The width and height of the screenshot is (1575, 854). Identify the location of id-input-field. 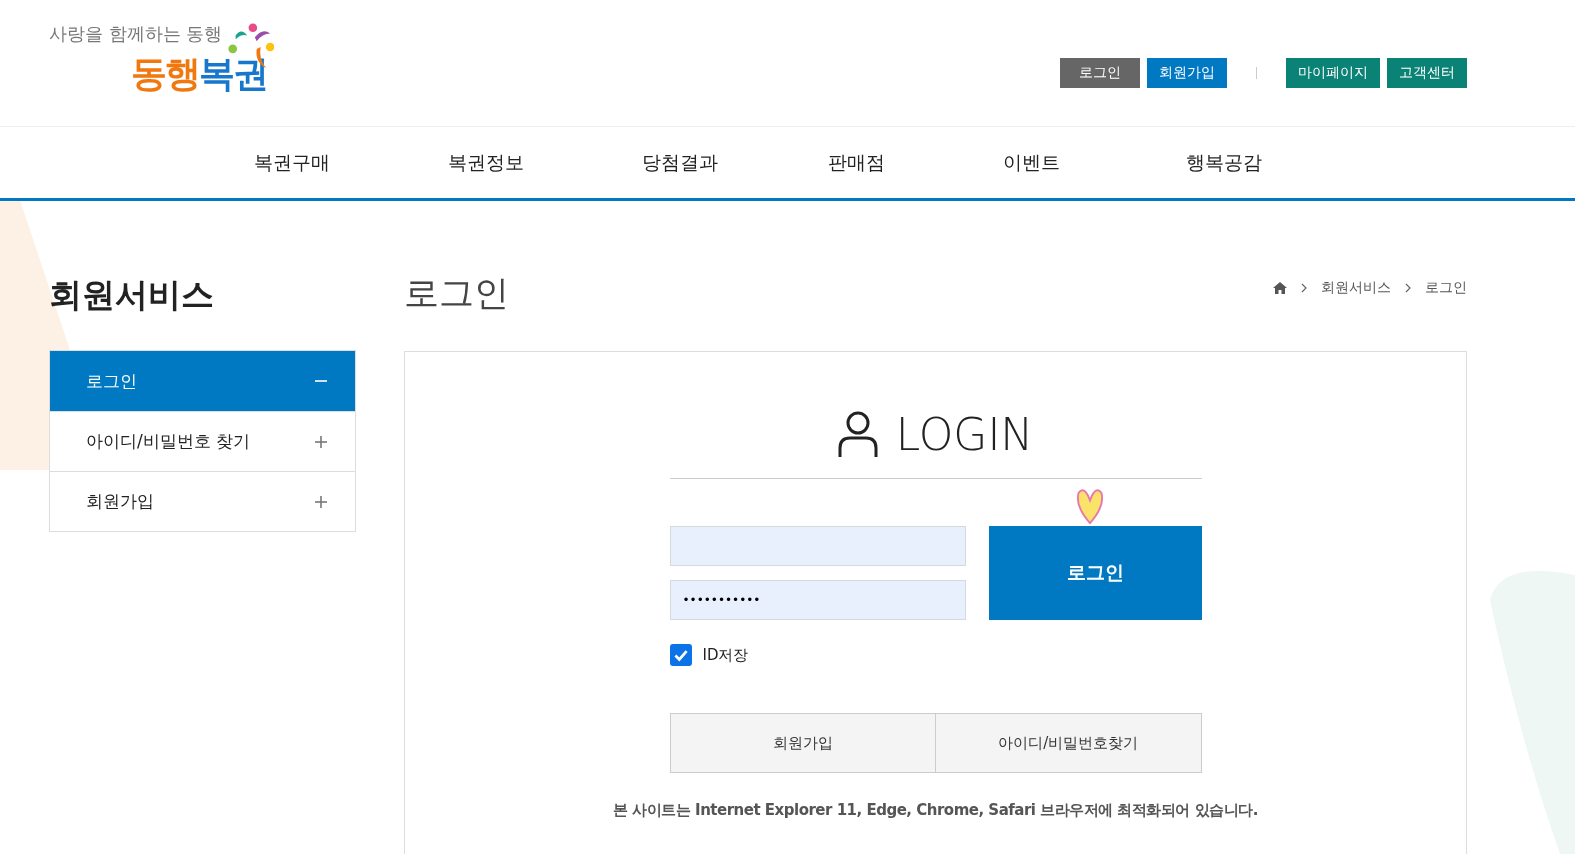
(817, 546).